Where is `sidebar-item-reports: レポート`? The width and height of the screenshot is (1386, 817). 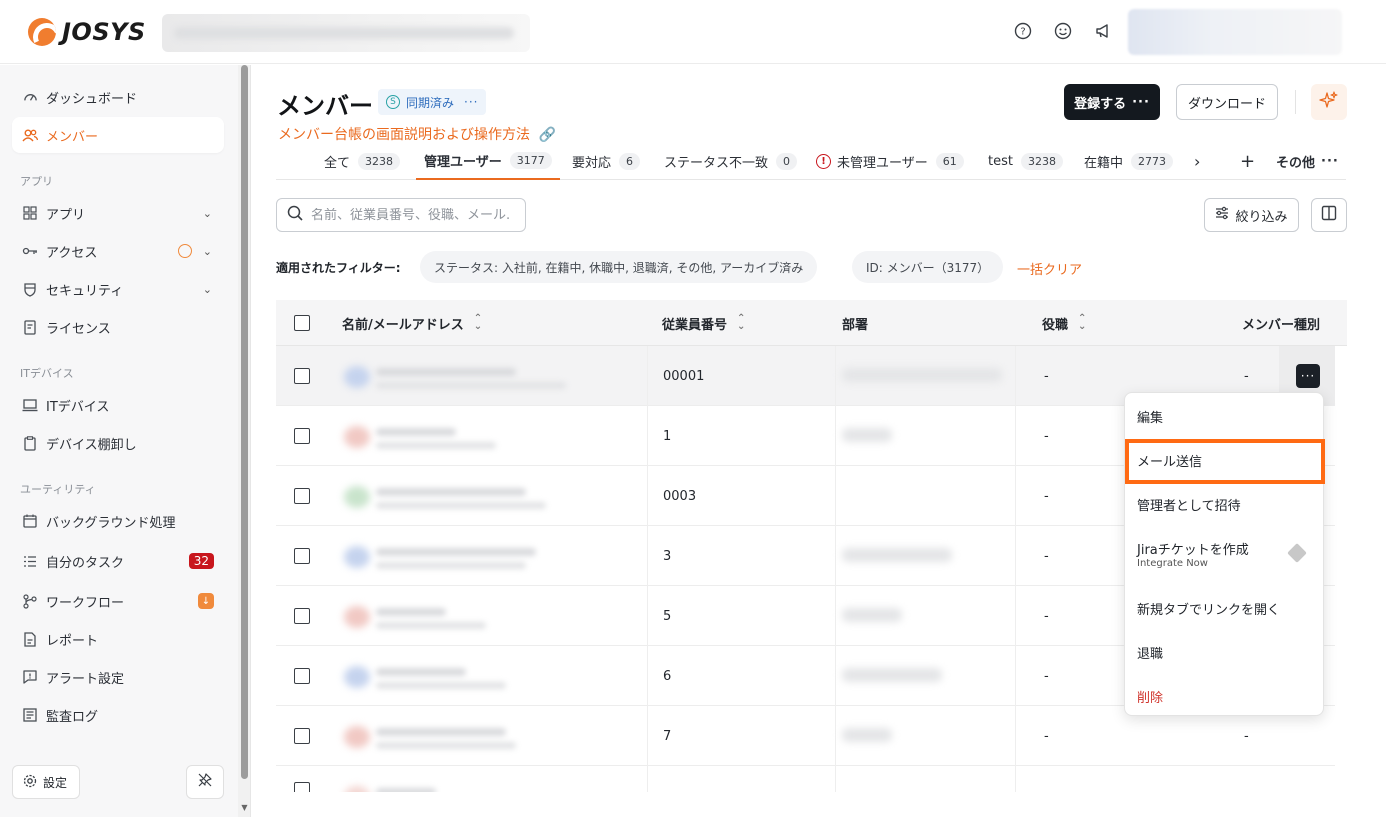 sidebar-item-reports: レポート is located at coordinates (118, 639).